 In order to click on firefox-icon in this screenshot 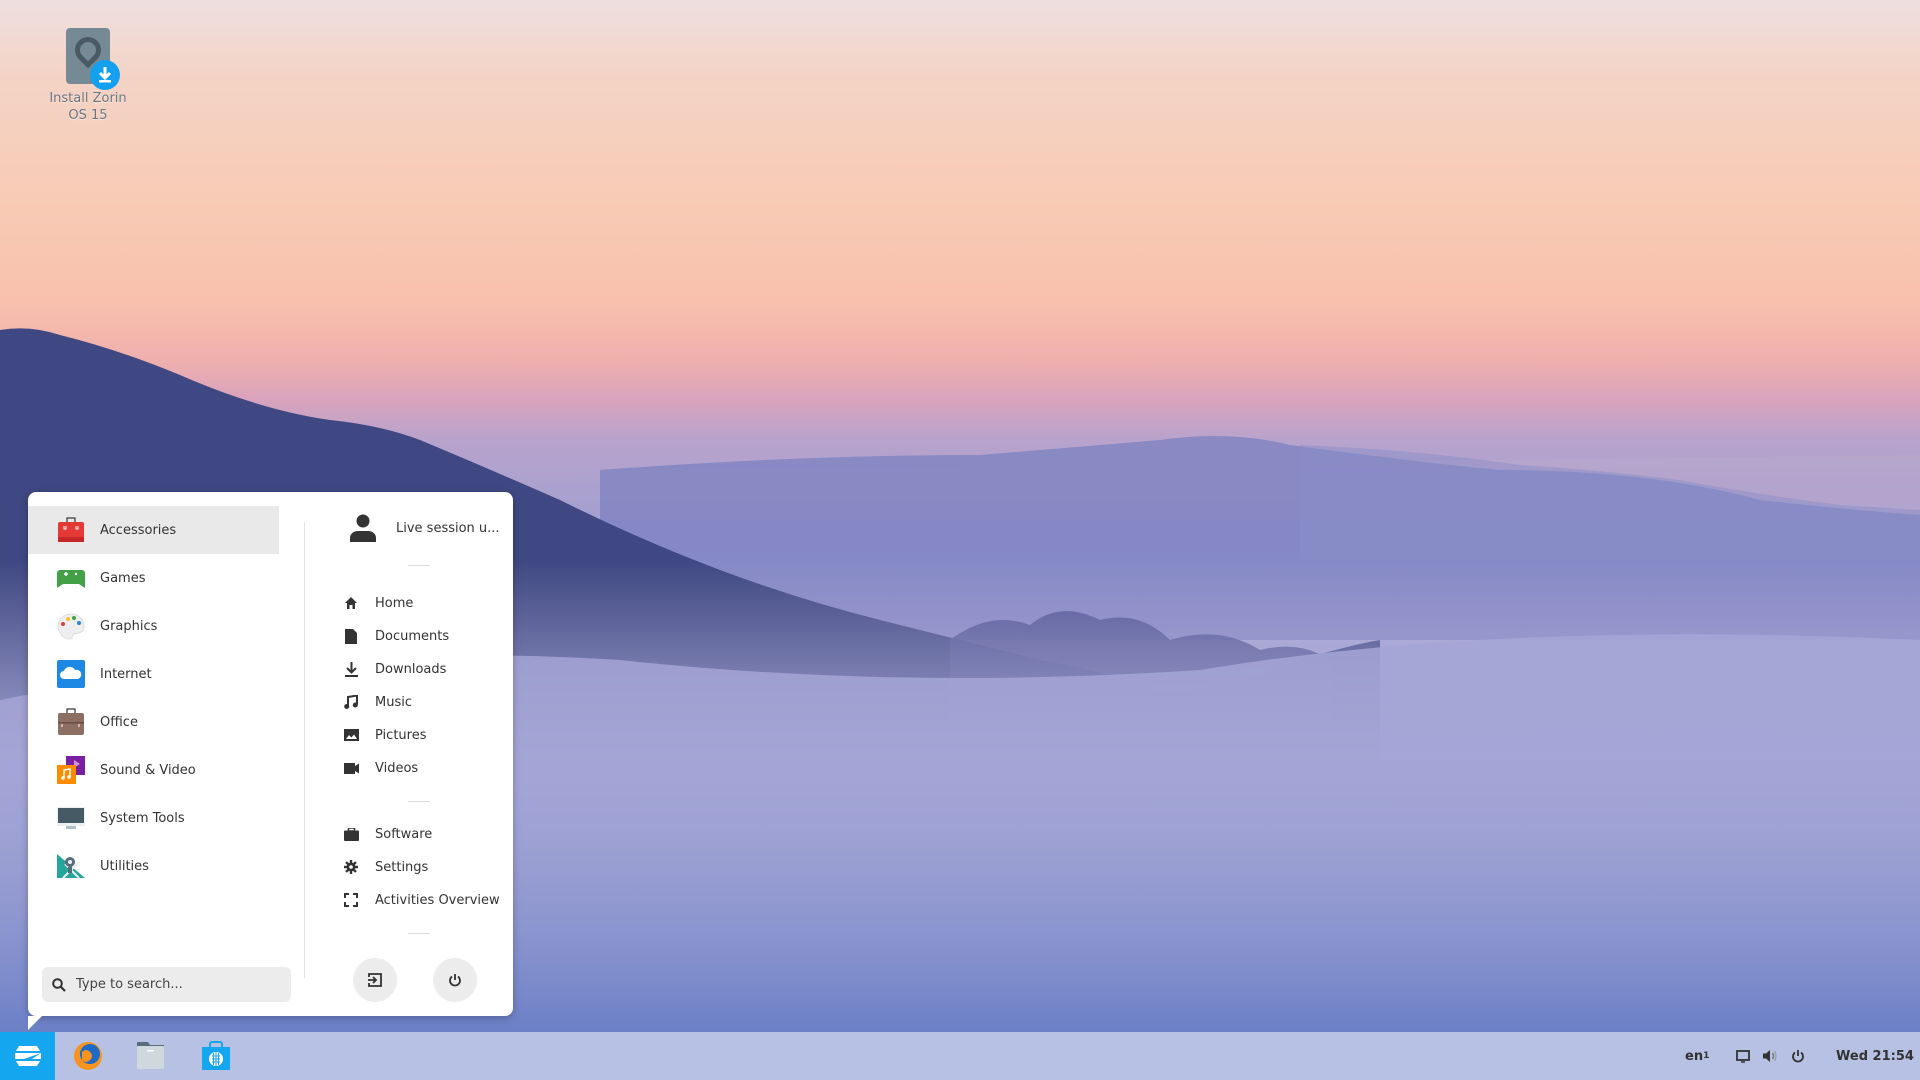, I will do `click(88, 1056)`.